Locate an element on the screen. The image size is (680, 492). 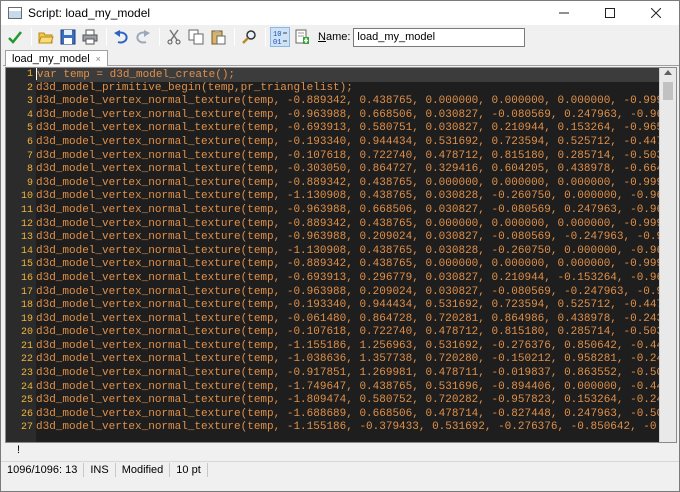
line-number: 11 is located at coordinates (26, 210).